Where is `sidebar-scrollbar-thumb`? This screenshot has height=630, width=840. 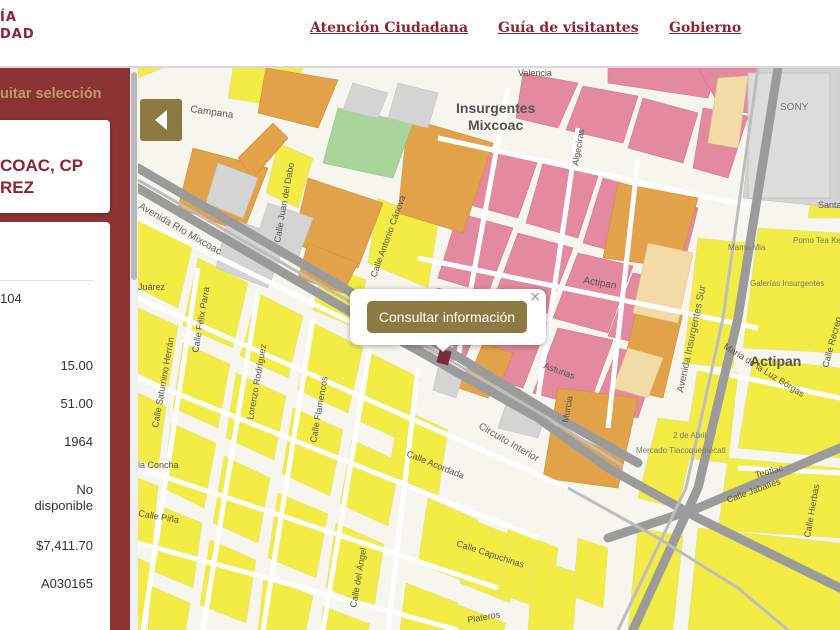
sidebar-scrollbar-thumb is located at coordinates (134, 176).